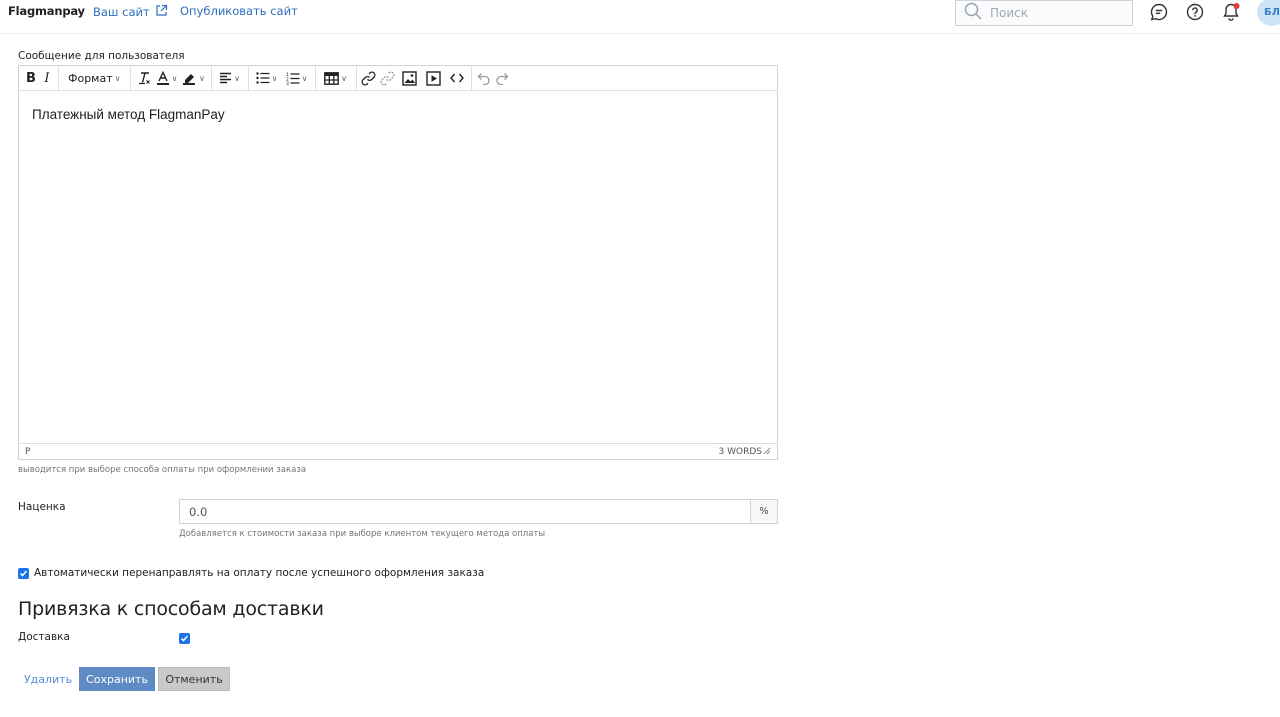 This screenshot has height=717, width=1280. I want to click on unlink-icon, so click(388, 78).